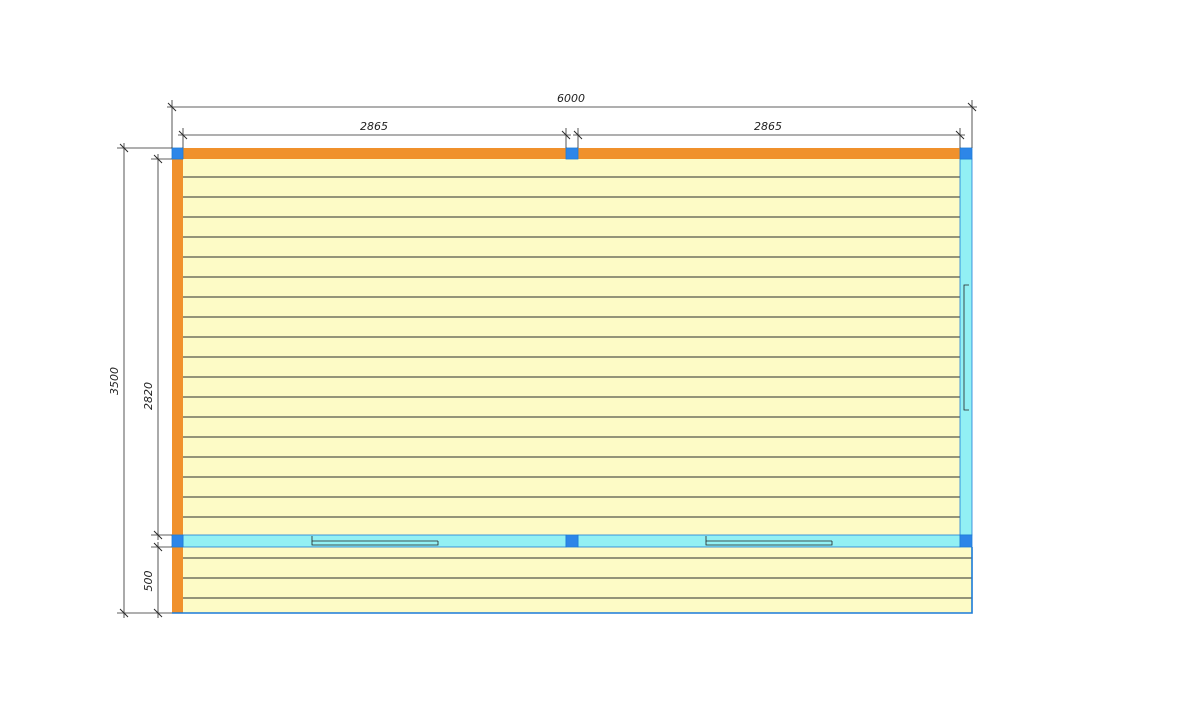 The width and height of the screenshot is (1181, 724). What do you see at coordinates (966, 153) in the screenshot?
I see `post-top-right` at bounding box center [966, 153].